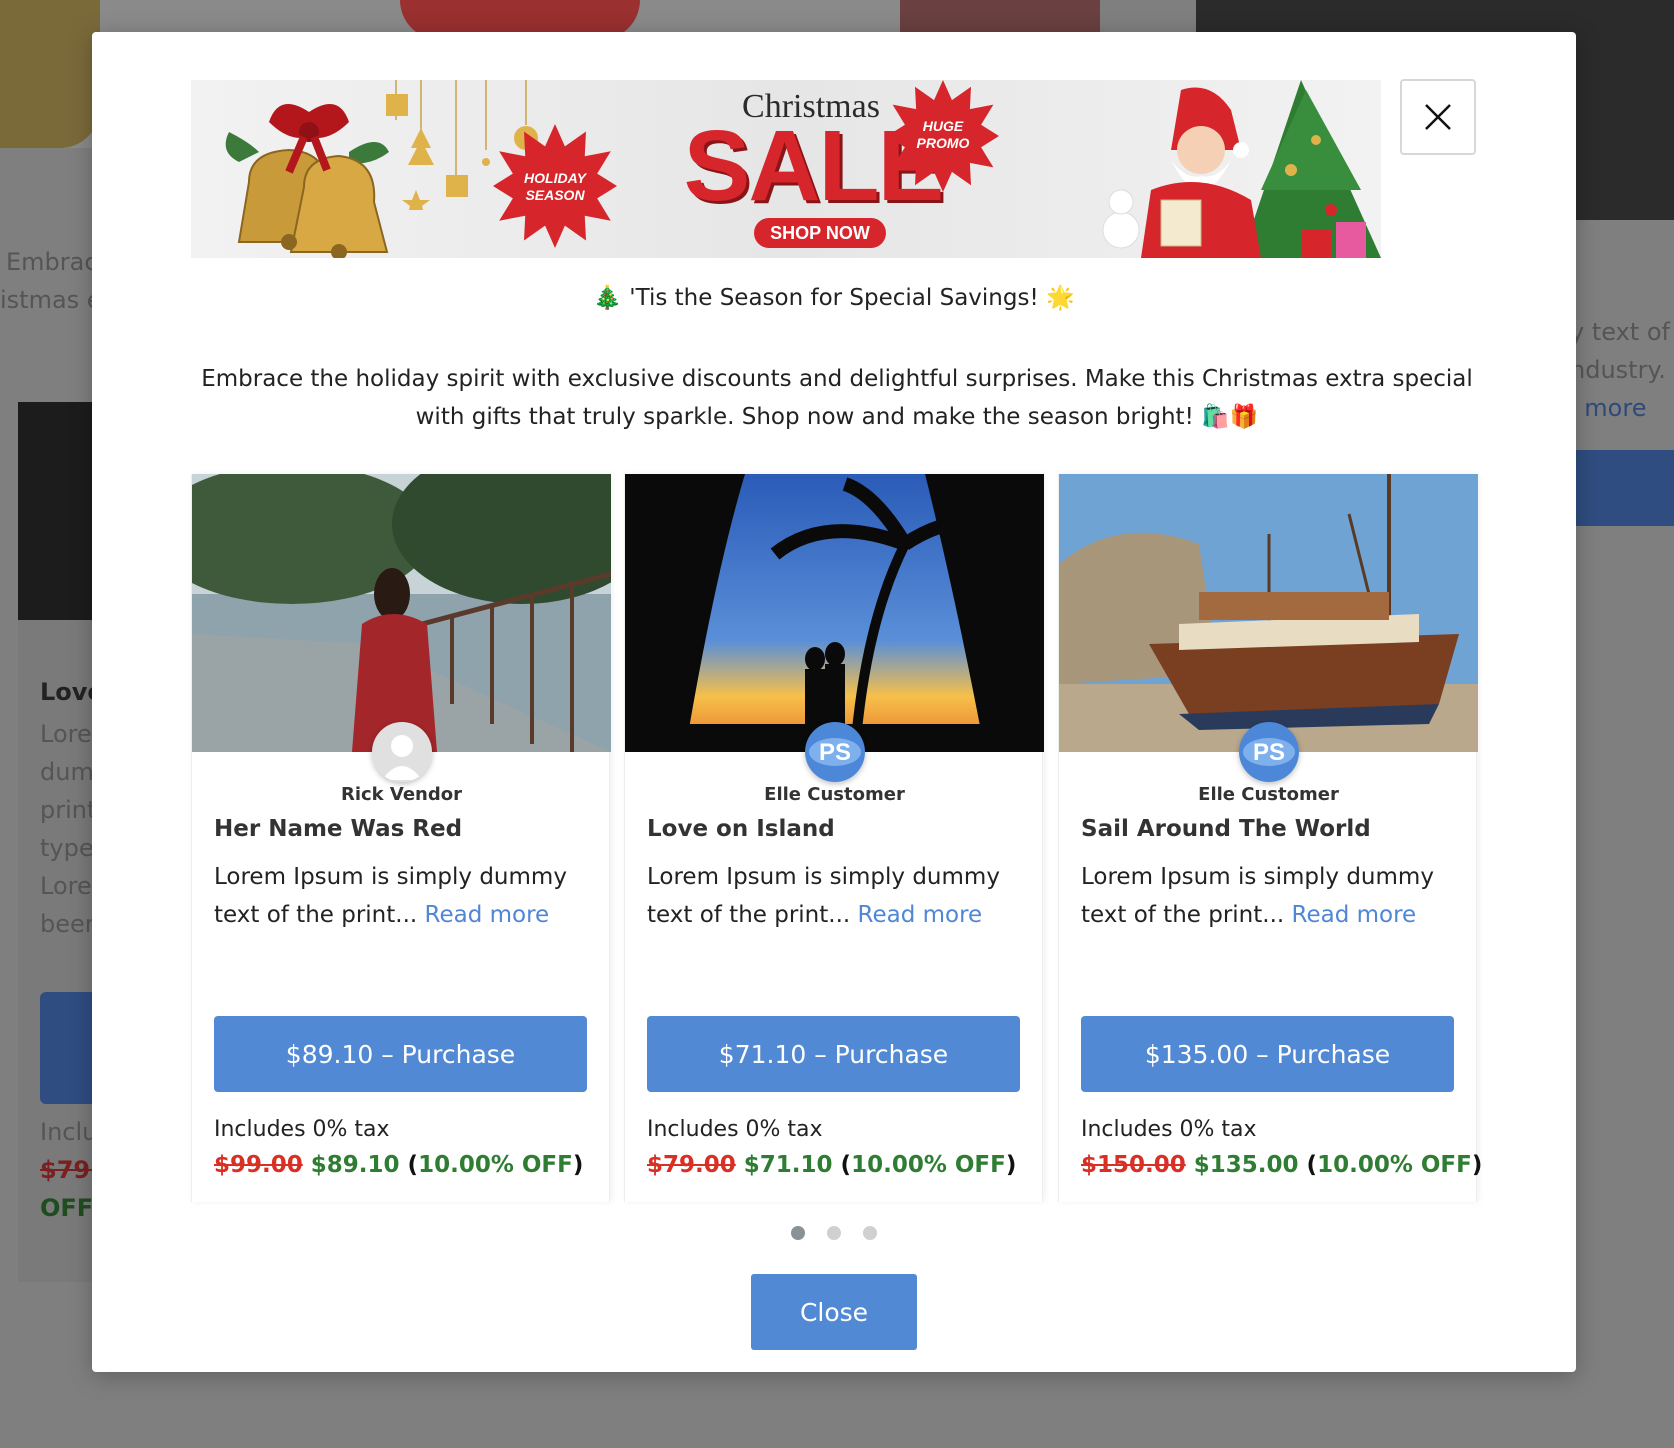 The height and width of the screenshot is (1448, 1674). What do you see at coordinates (338, 829) in the screenshot?
I see `product-title: Her Name Was Red` at bounding box center [338, 829].